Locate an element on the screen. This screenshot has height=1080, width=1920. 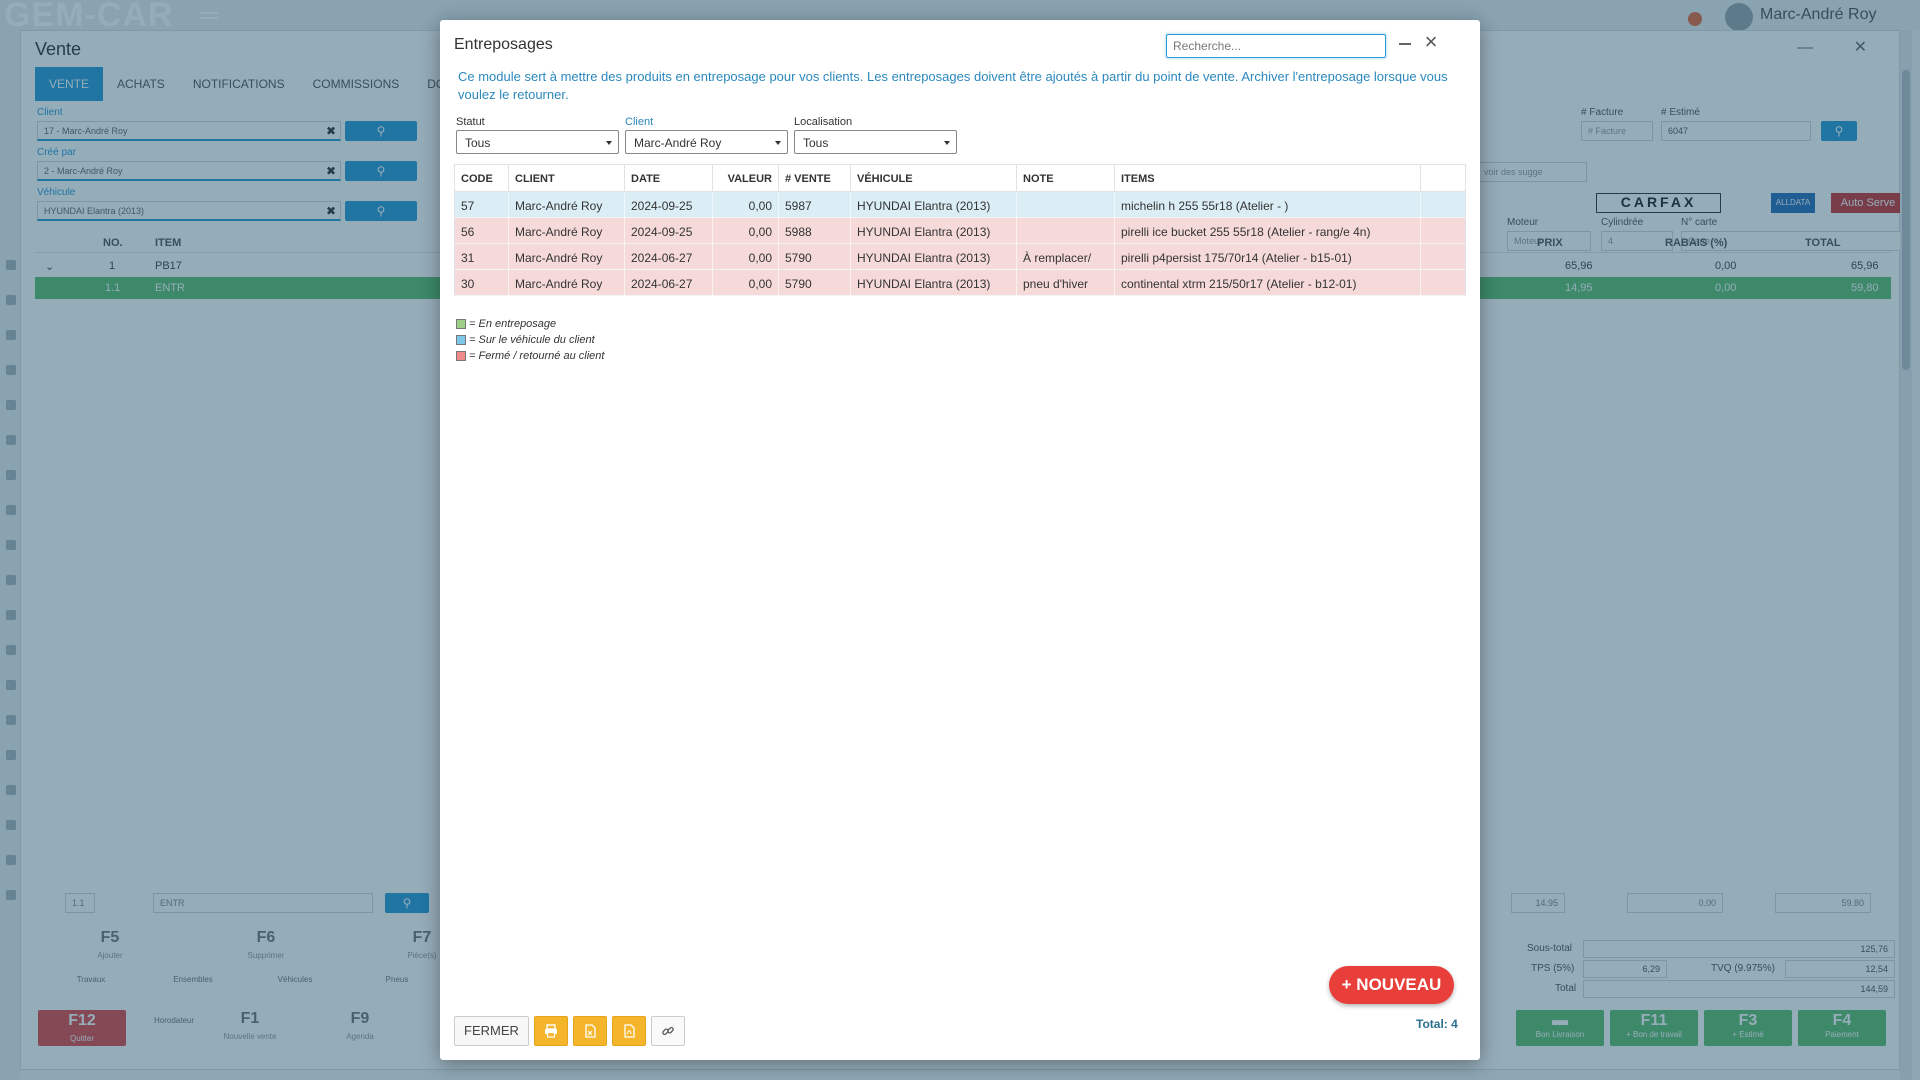
client-select: Marc-André Roy is located at coordinates (706, 142).